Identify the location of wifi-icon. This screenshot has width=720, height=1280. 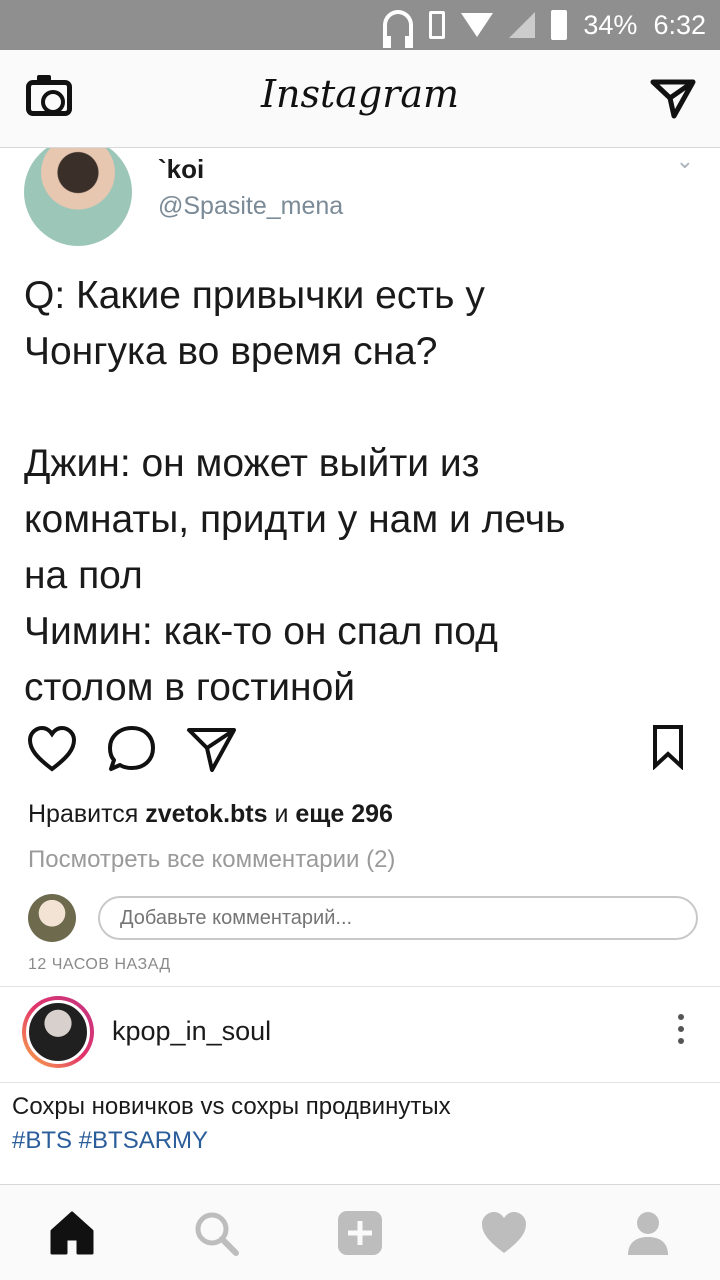
(477, 25).